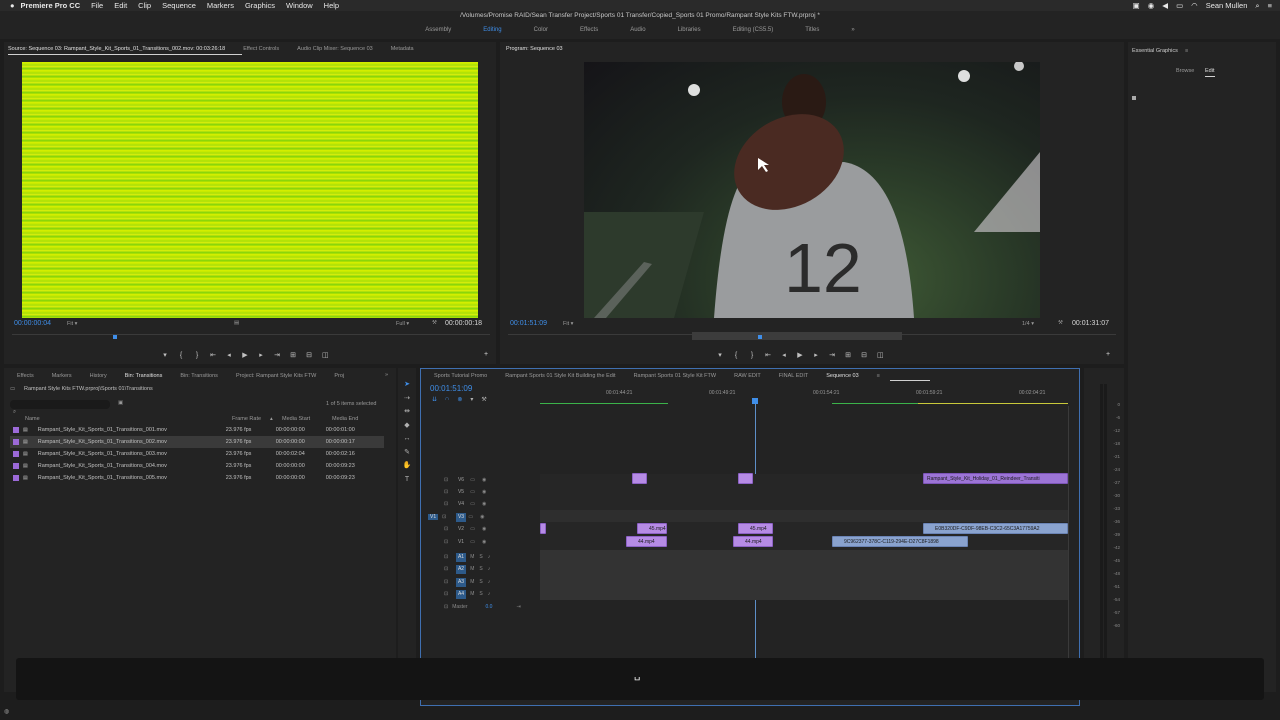 The height and width of the screenshot is (720, 1280). What do you see at coordinates (652, 528) in the screenshot?
I see `timeline-clip: 45.mp4` at bounding box center [652, 528].